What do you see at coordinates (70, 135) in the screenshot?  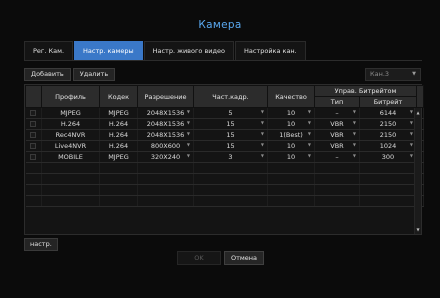 I see `cell-profile: Rec4NVR` at bounding box center [70, 135].